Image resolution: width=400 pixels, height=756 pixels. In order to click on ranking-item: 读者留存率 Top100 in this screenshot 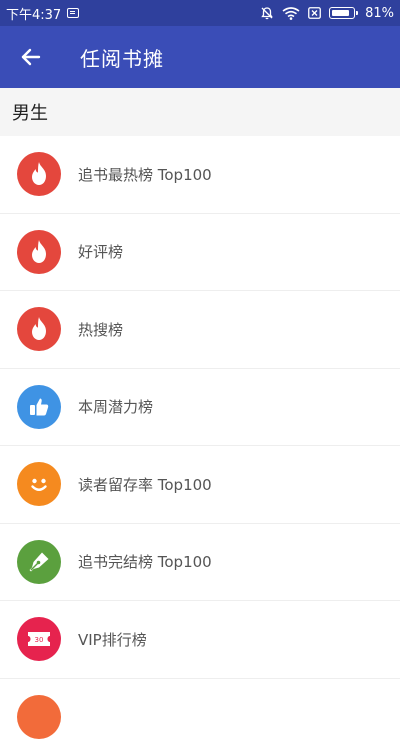, I will do `click(200, 485)`.